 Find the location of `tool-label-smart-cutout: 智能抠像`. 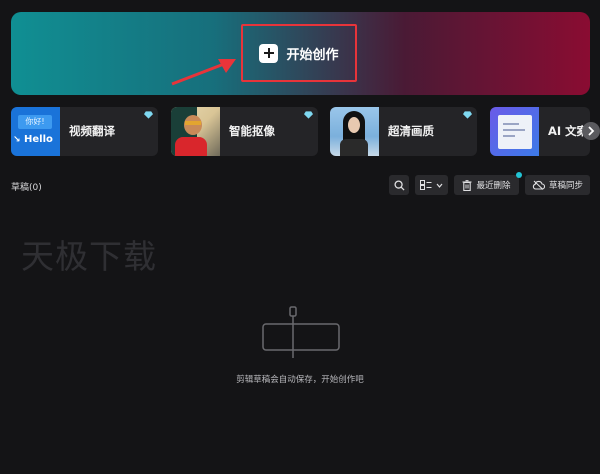

tool-label-smart-cutout: 智能抠像 is located at coordinates (252, 131).